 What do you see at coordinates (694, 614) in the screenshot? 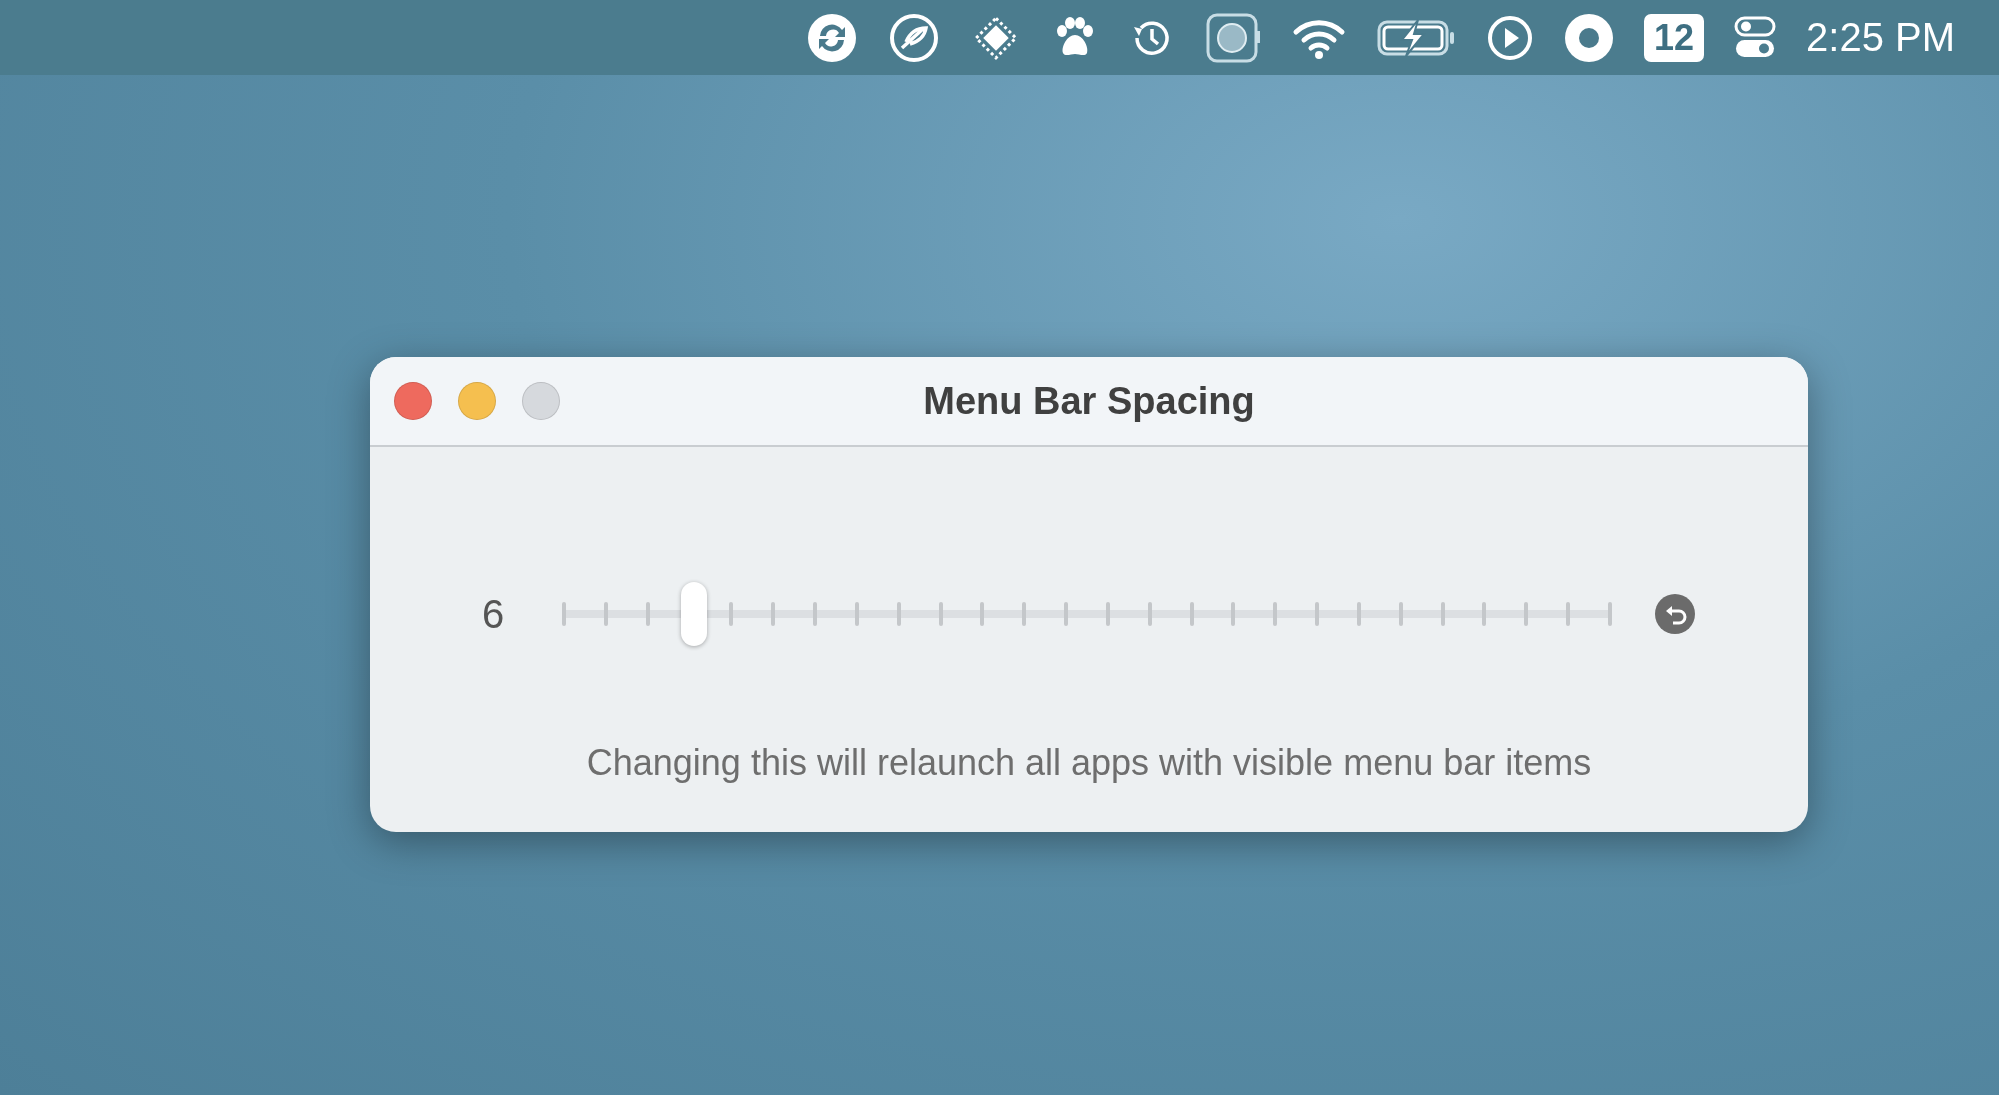
I see `slider-thumb` at bounding box center [694, 614].